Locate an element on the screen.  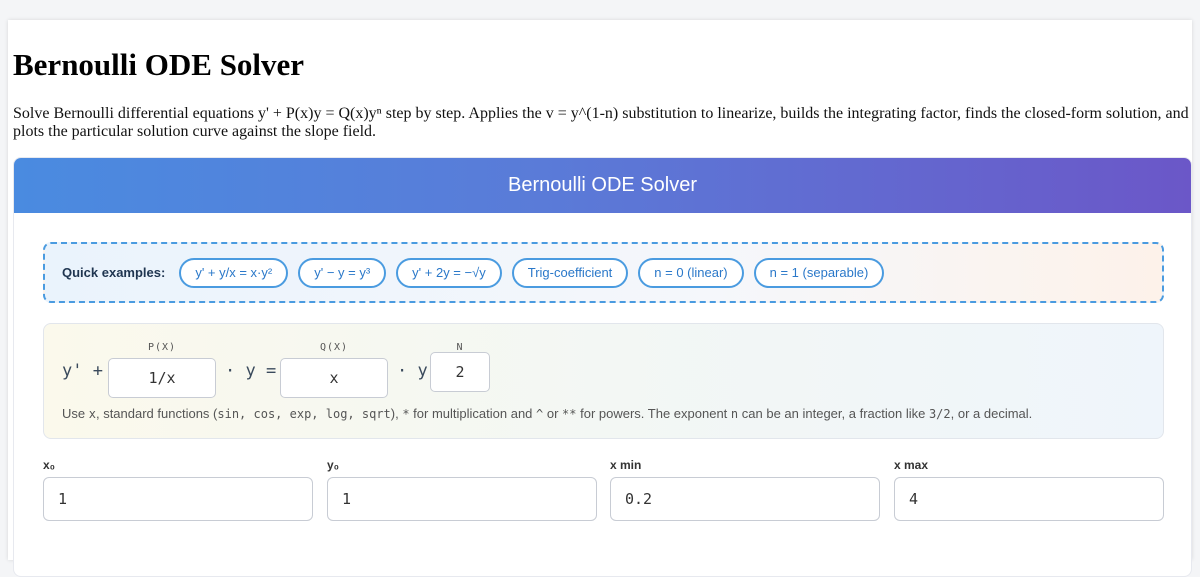
example-chip-y3: y' − y = y³ is located at coordinates (342, 272).